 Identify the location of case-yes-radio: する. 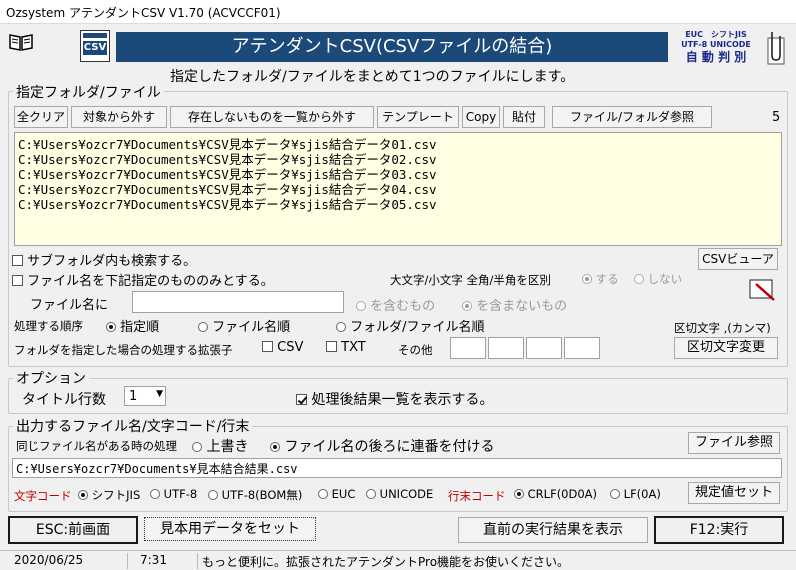
(600, 279).